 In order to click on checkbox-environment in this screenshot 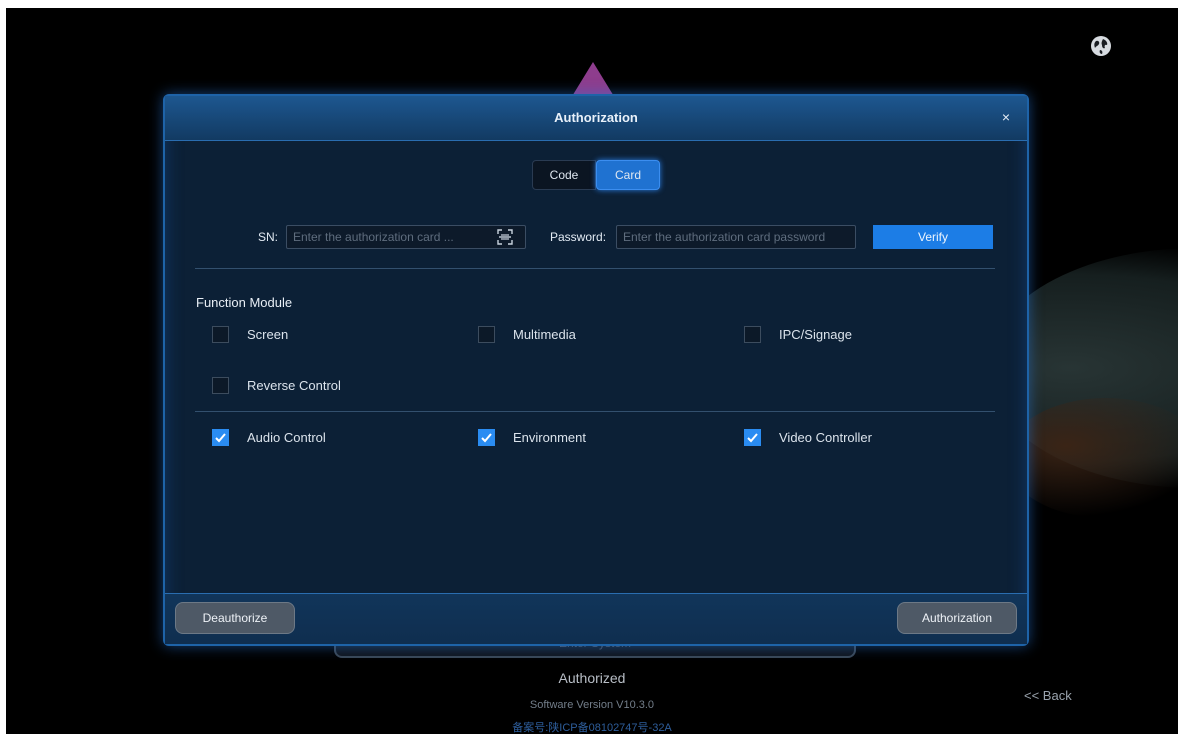, I will do `click(486, 437)`.